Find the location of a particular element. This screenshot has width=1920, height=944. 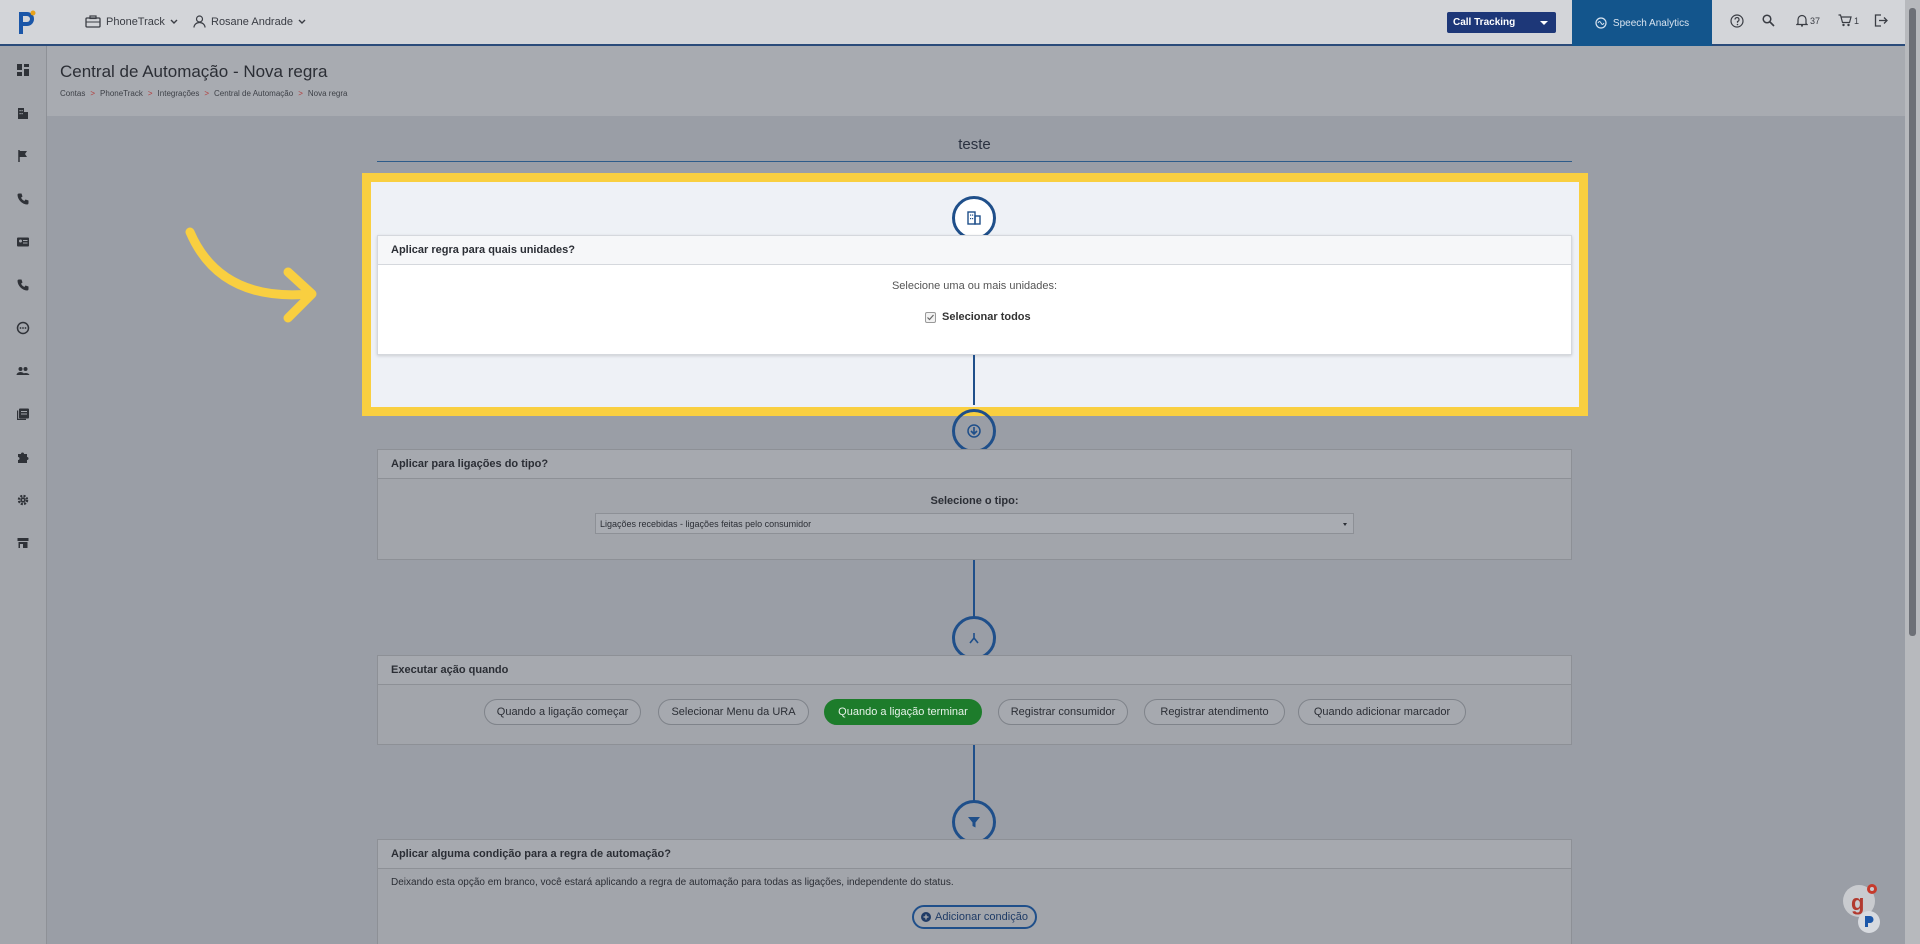

account-label: PhoneTrack is located at coordinates (135, 21).